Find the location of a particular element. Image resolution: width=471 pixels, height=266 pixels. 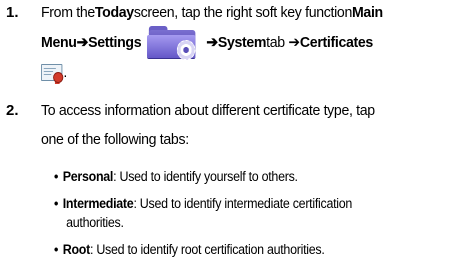

tab-description: : Used to identify yourself to others. is located at coordinates (205, 176).